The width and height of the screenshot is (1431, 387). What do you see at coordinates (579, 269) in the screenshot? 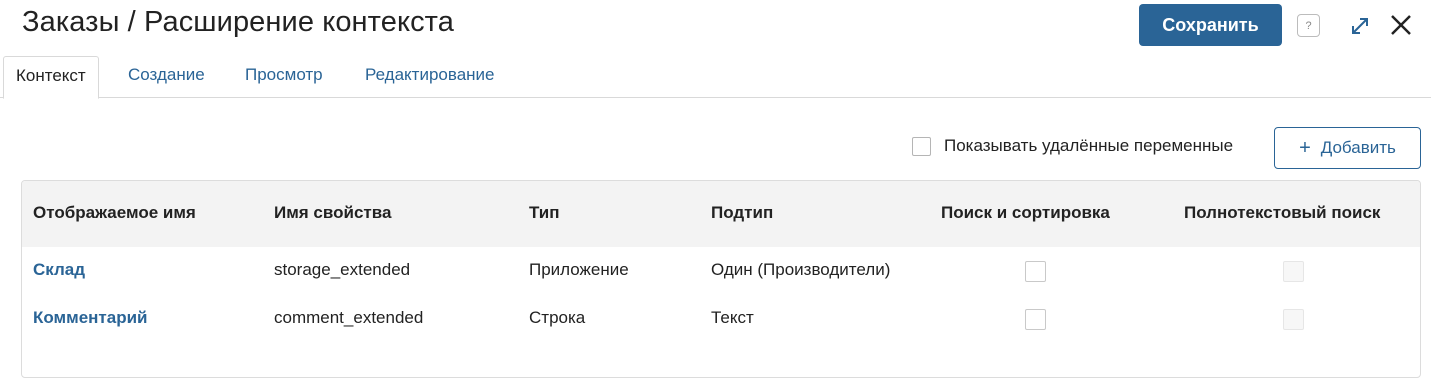
I see `row-type: Приложение` at bounding box center [579, 269].